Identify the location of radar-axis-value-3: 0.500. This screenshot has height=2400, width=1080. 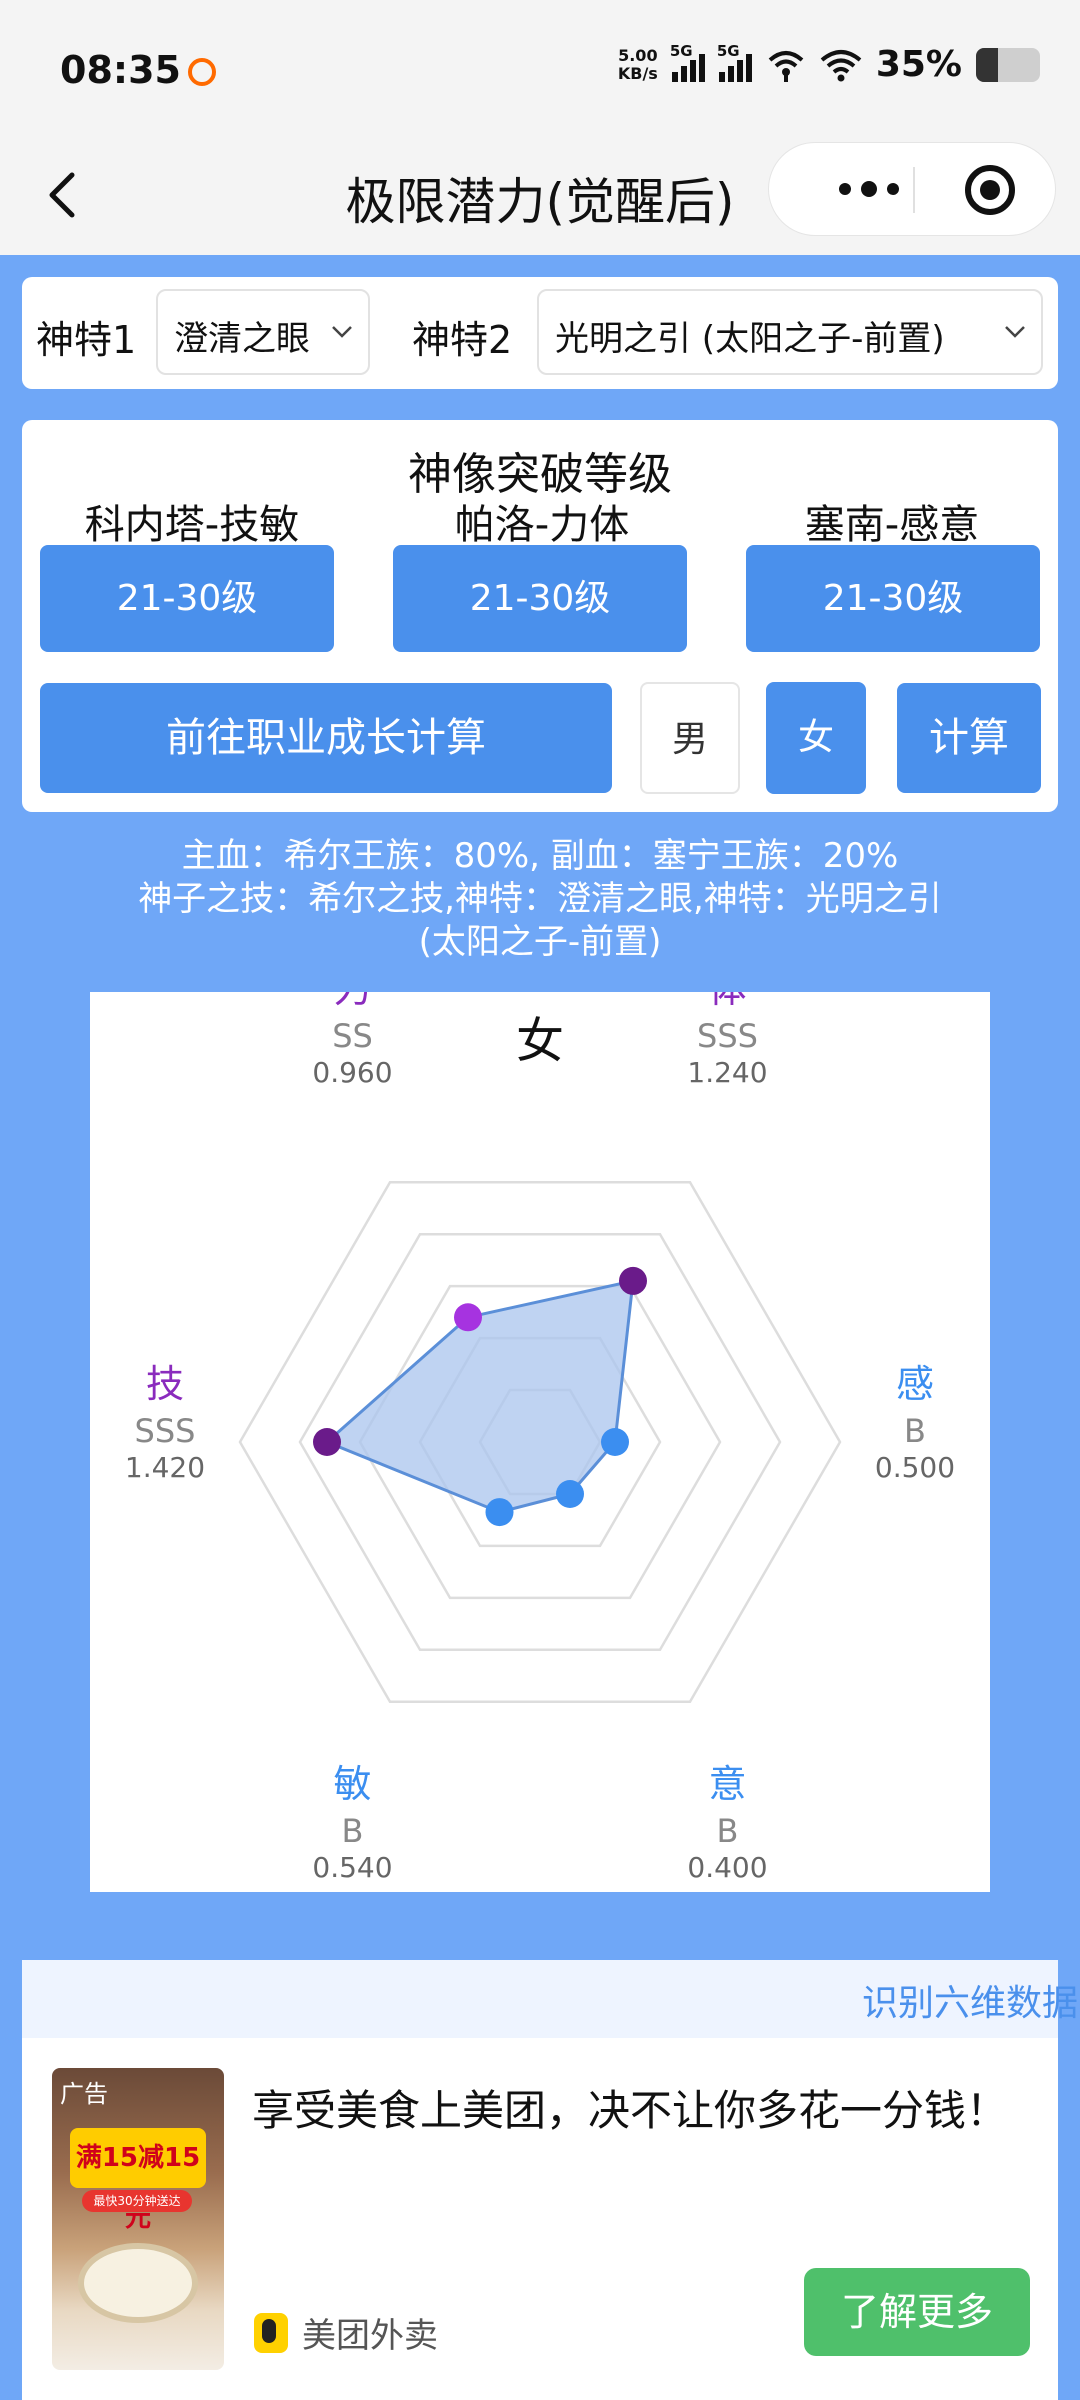
(915, 1467).